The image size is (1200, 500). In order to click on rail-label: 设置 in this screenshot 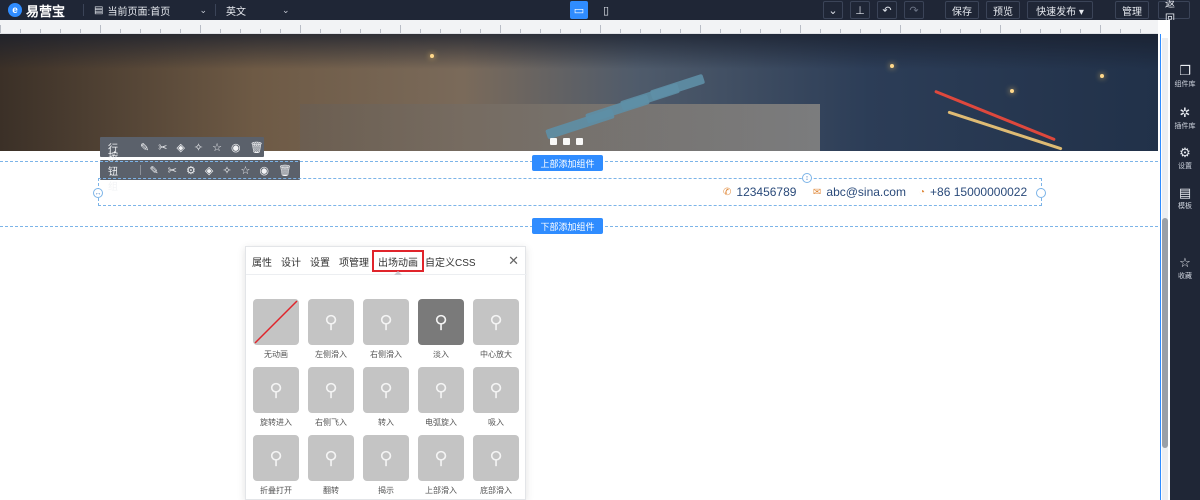, I will do `click(1185, 166)`.